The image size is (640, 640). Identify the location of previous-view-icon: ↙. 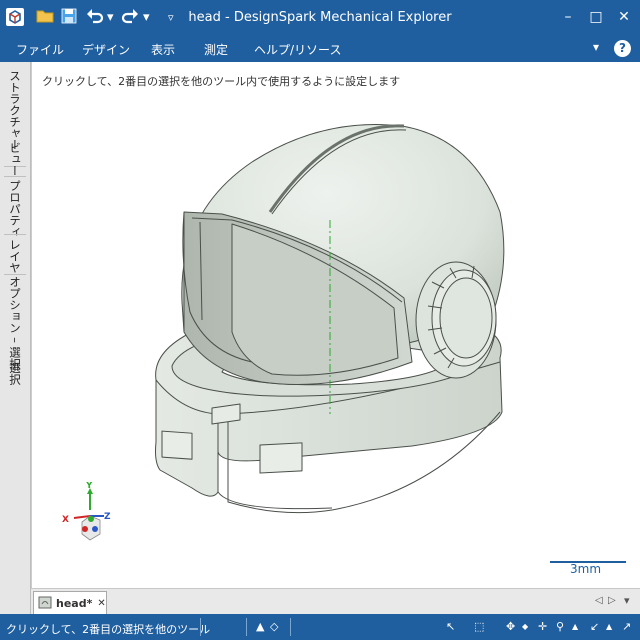
(594, 626).